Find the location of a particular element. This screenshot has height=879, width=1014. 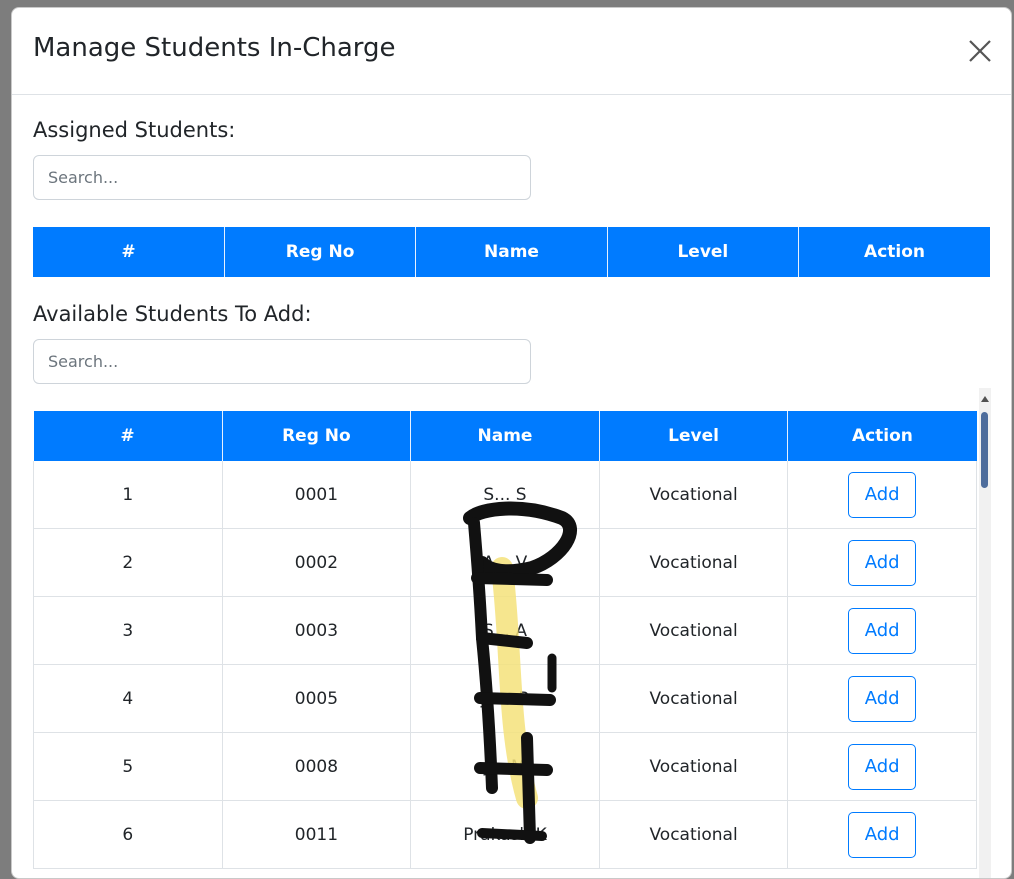

table-row: 2 0002 A... V Vocational Add is located at coordinates (505, 562).